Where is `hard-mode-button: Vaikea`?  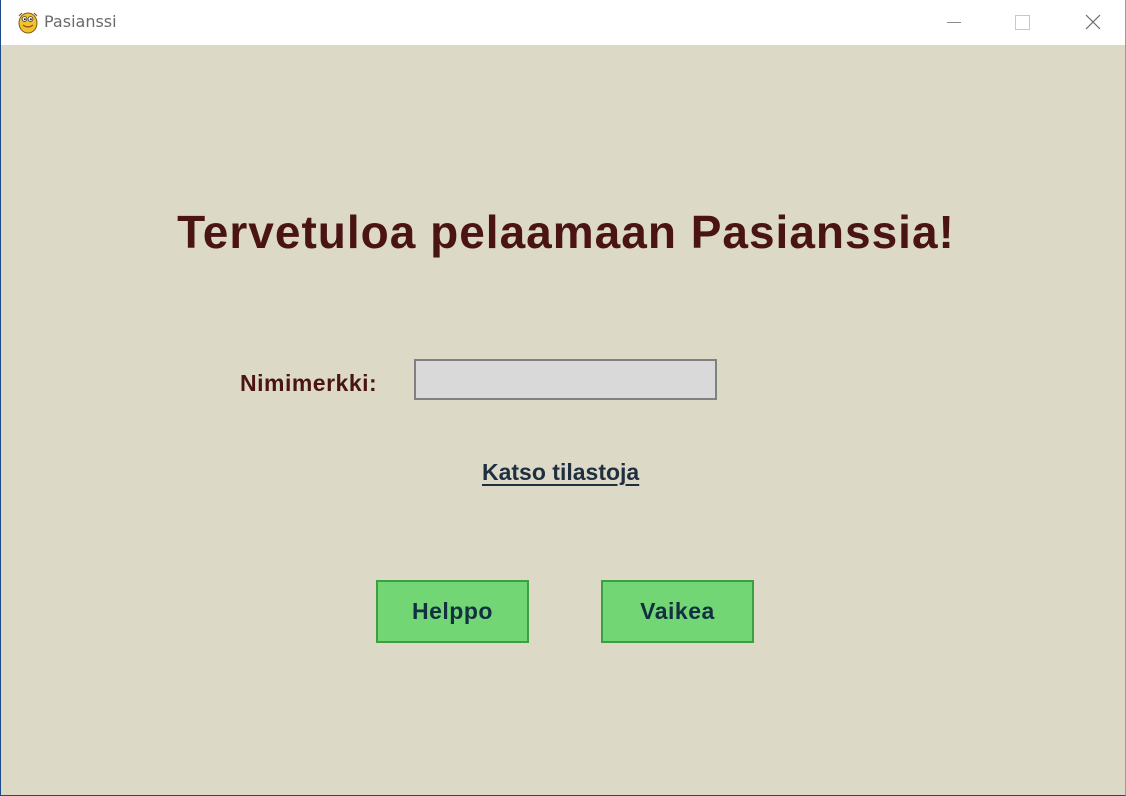
hard-mode-button: Vaikea is located at coordinates (677, 611).